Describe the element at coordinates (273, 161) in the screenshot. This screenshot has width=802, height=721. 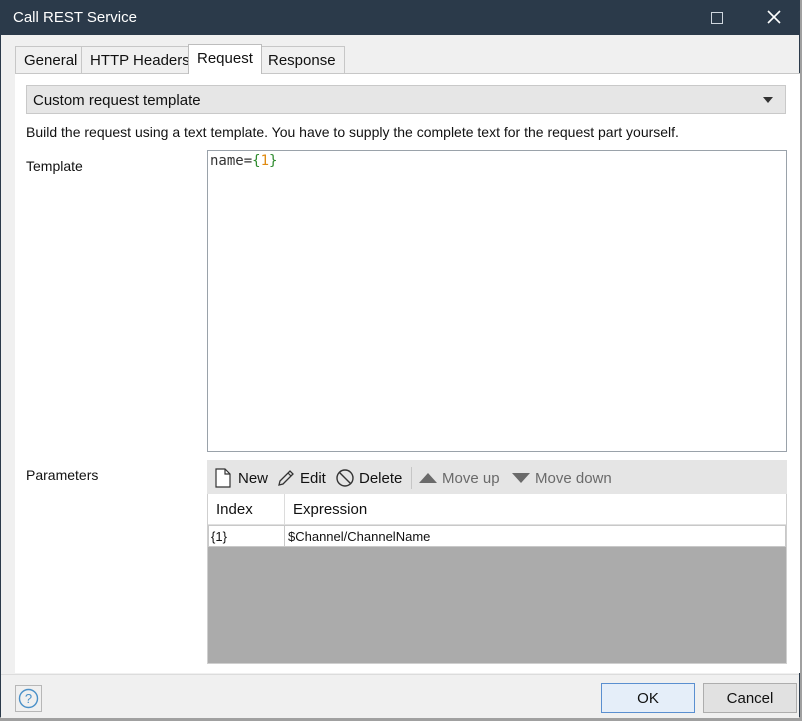
I see `template-brace-close: }` at that location.